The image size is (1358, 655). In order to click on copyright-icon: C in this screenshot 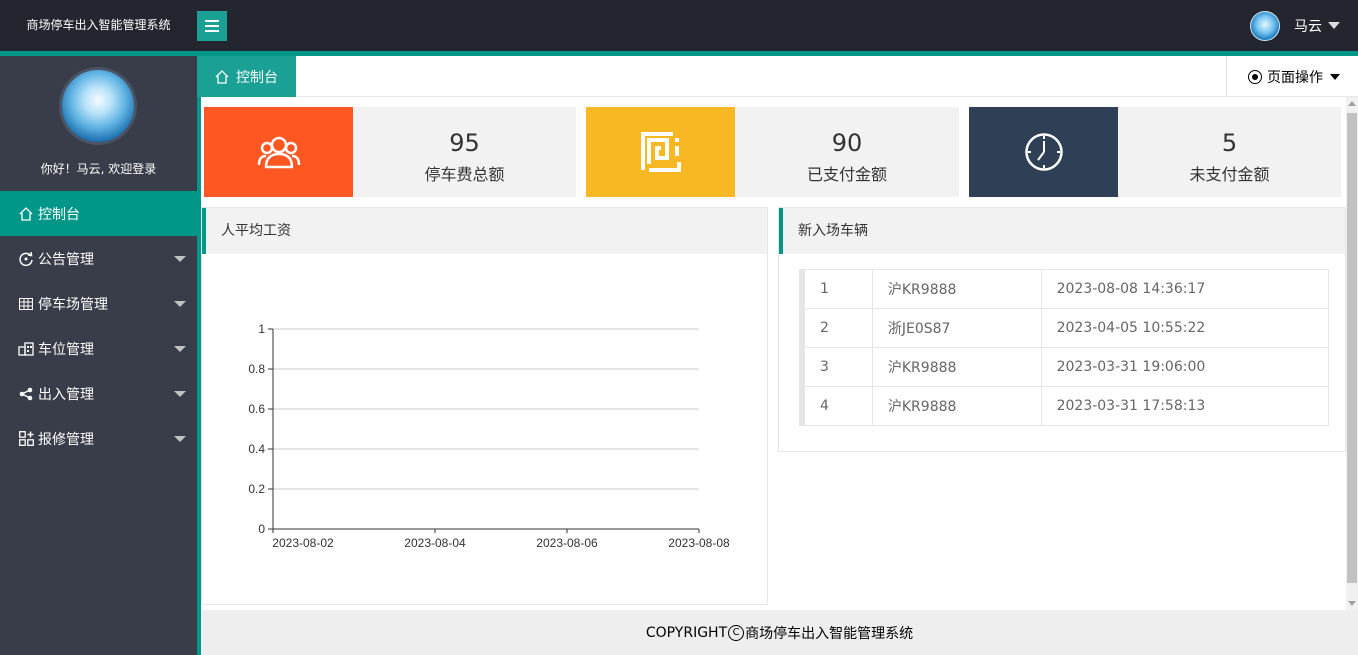, I will do `click(736, 632)`.